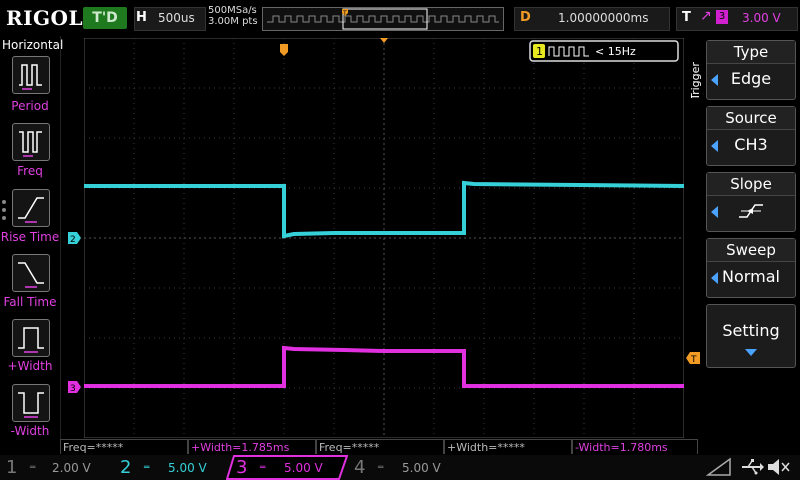 The width and height of the screenshot is (800, 480). I want to click on measurement-4: +Width=*****, so click(508, 446).